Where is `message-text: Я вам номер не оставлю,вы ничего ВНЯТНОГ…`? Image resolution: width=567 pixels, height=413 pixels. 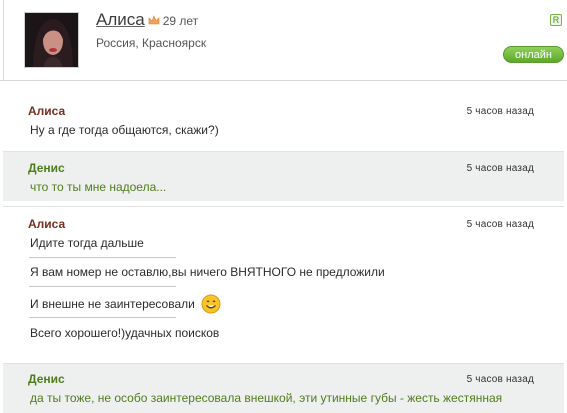 message-text: Я вам номер не оставлю,вы ничего ВНЯТНОГ… is located at coordinates (207, 272).